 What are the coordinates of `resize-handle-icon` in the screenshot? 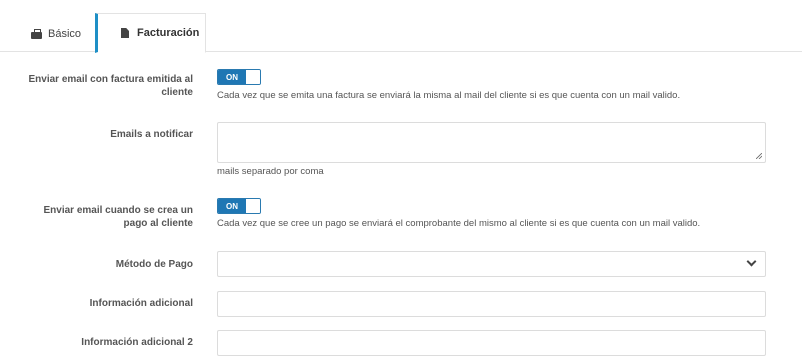 It's located at (759, 156).